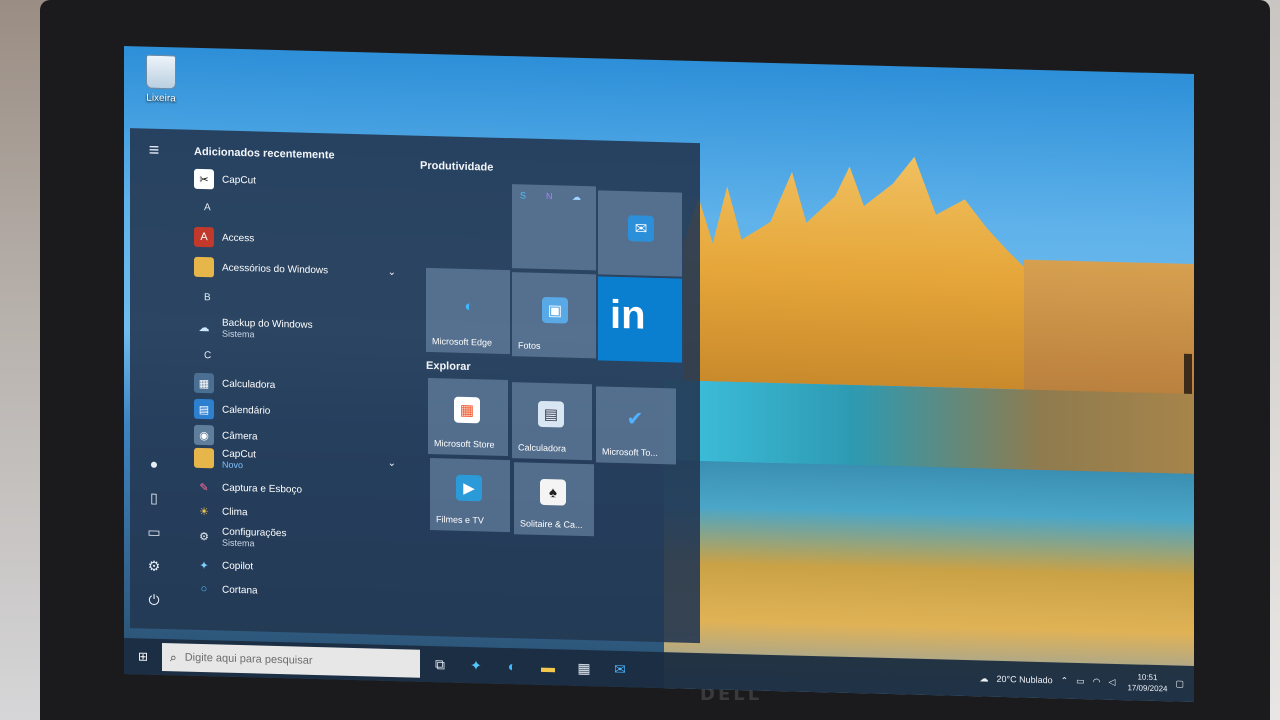 Image resolution: width=1280 pixels, height=720 pixels. What do you see at coordinates (1065, 680) in the screenshot?
I see `chevron-up-icon: ⌃` at bounding box center [1065, 680].